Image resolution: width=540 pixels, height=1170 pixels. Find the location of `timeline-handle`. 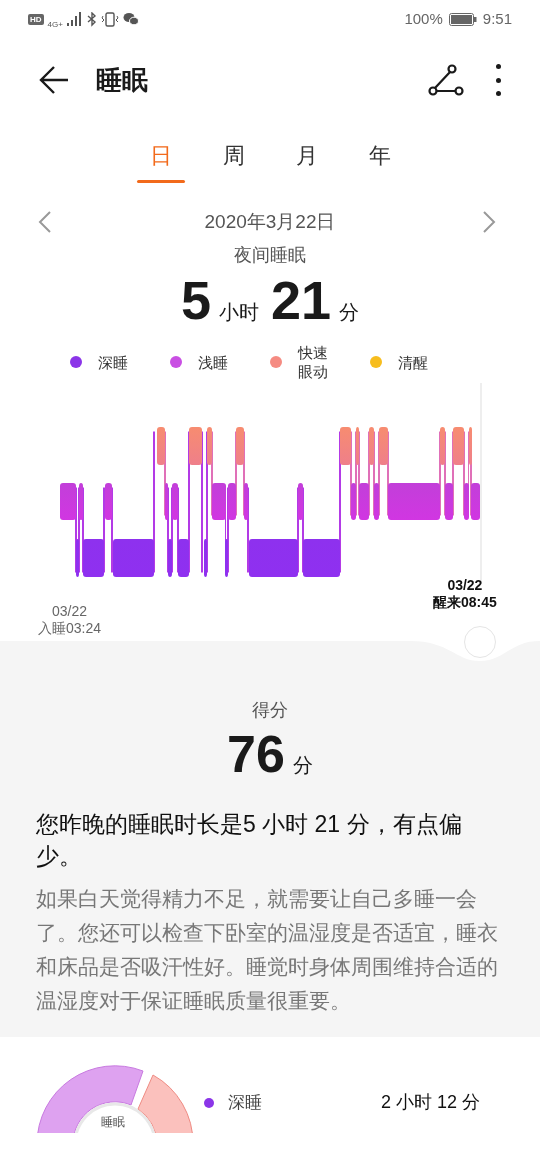

timeline-handle is located at coordinates (480, 642).